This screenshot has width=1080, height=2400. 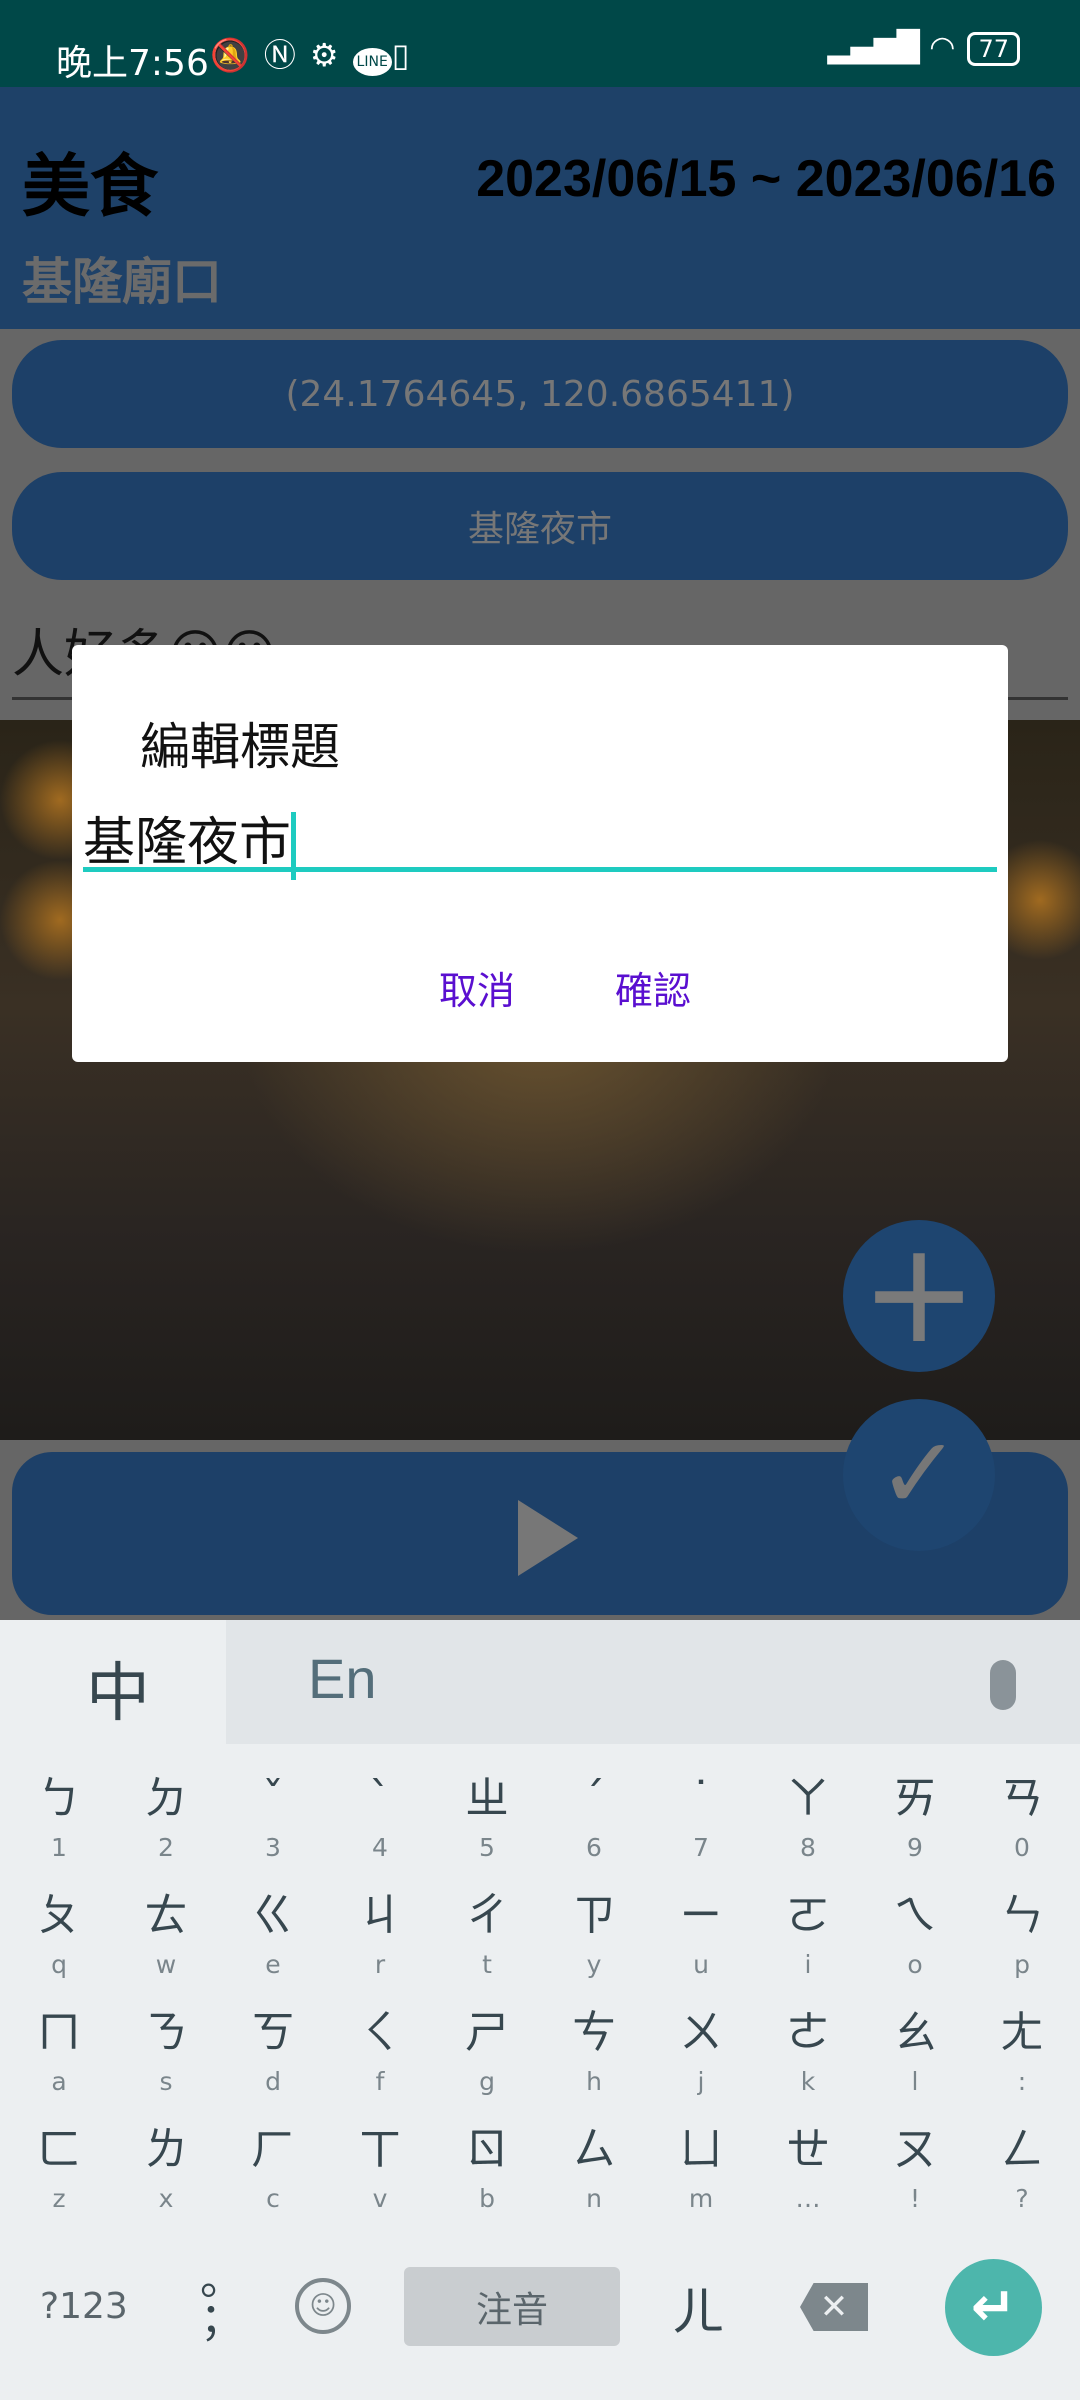 I want to click on key-m: ㄩm, so click(x=701, y=2179).